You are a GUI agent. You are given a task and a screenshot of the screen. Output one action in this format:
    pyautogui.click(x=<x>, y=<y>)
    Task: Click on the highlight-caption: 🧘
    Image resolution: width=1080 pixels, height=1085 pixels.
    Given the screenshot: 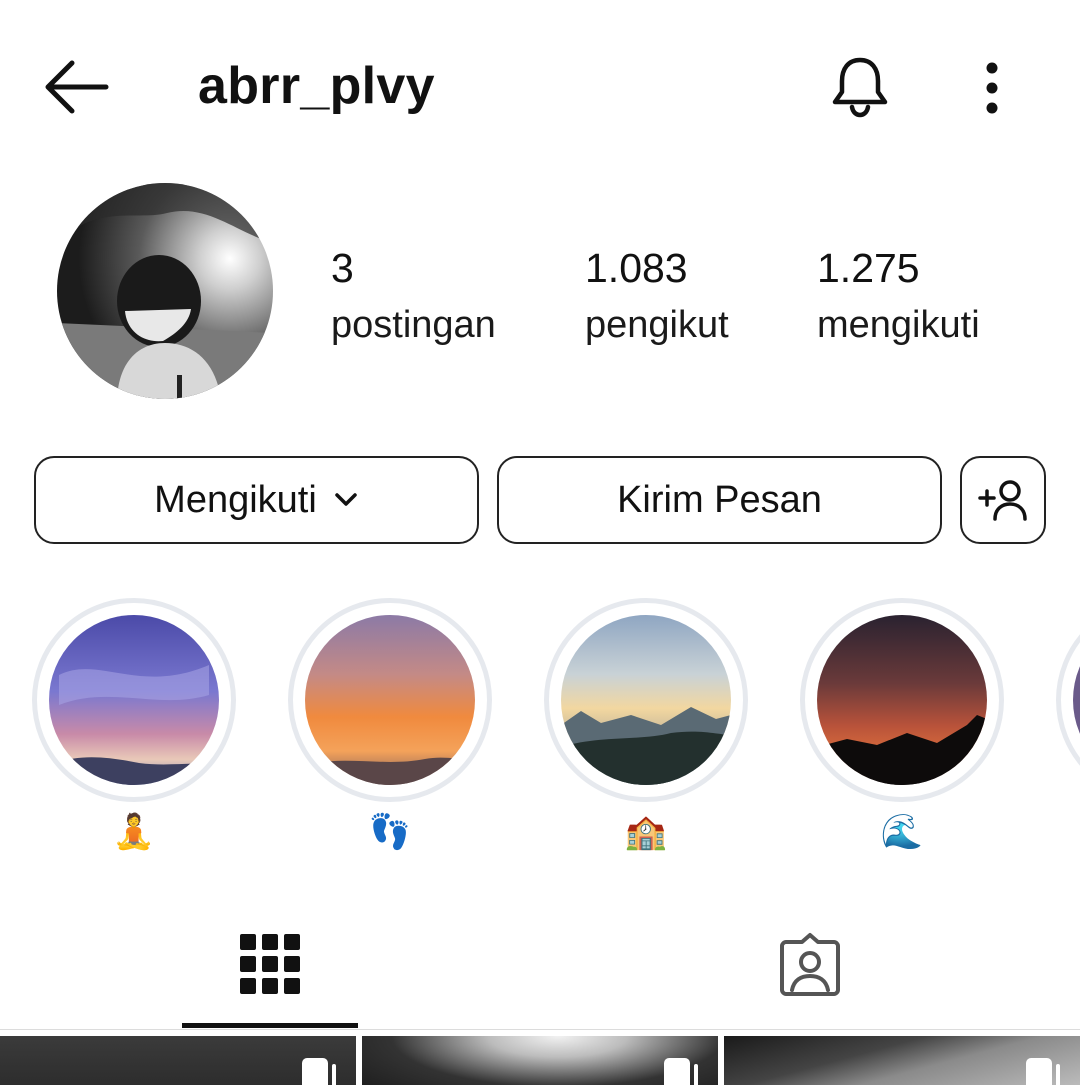 What is the action you would take?
    pyautogui.click(x=134, y=832)
    